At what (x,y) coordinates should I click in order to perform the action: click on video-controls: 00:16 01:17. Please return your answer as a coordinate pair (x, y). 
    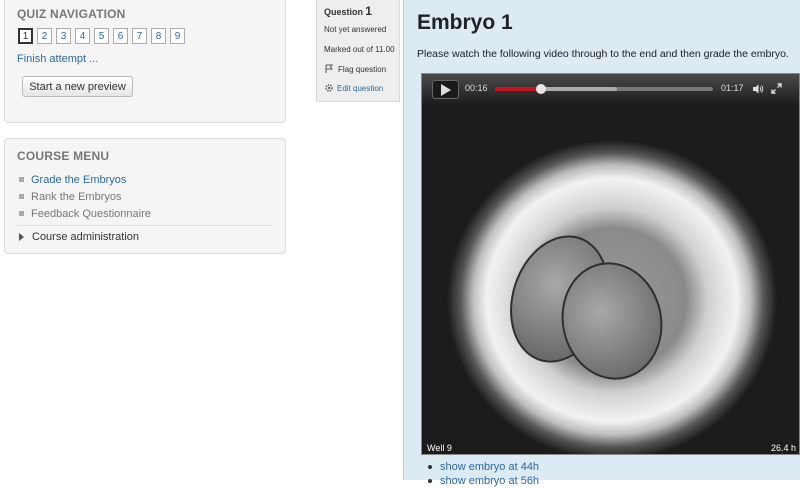
    Looking at the image, I should click on (610, 89).